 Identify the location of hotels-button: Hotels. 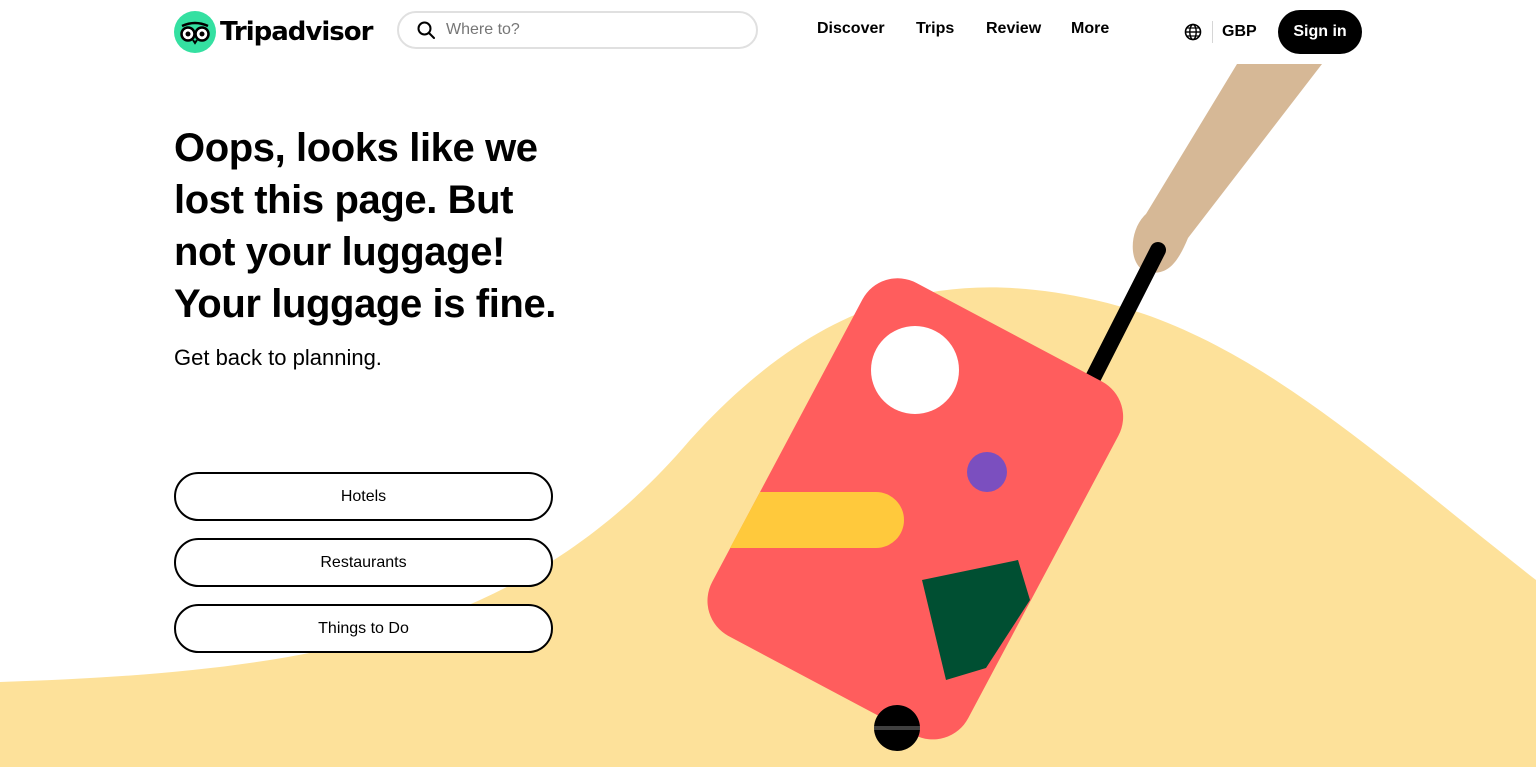
(363, 496).